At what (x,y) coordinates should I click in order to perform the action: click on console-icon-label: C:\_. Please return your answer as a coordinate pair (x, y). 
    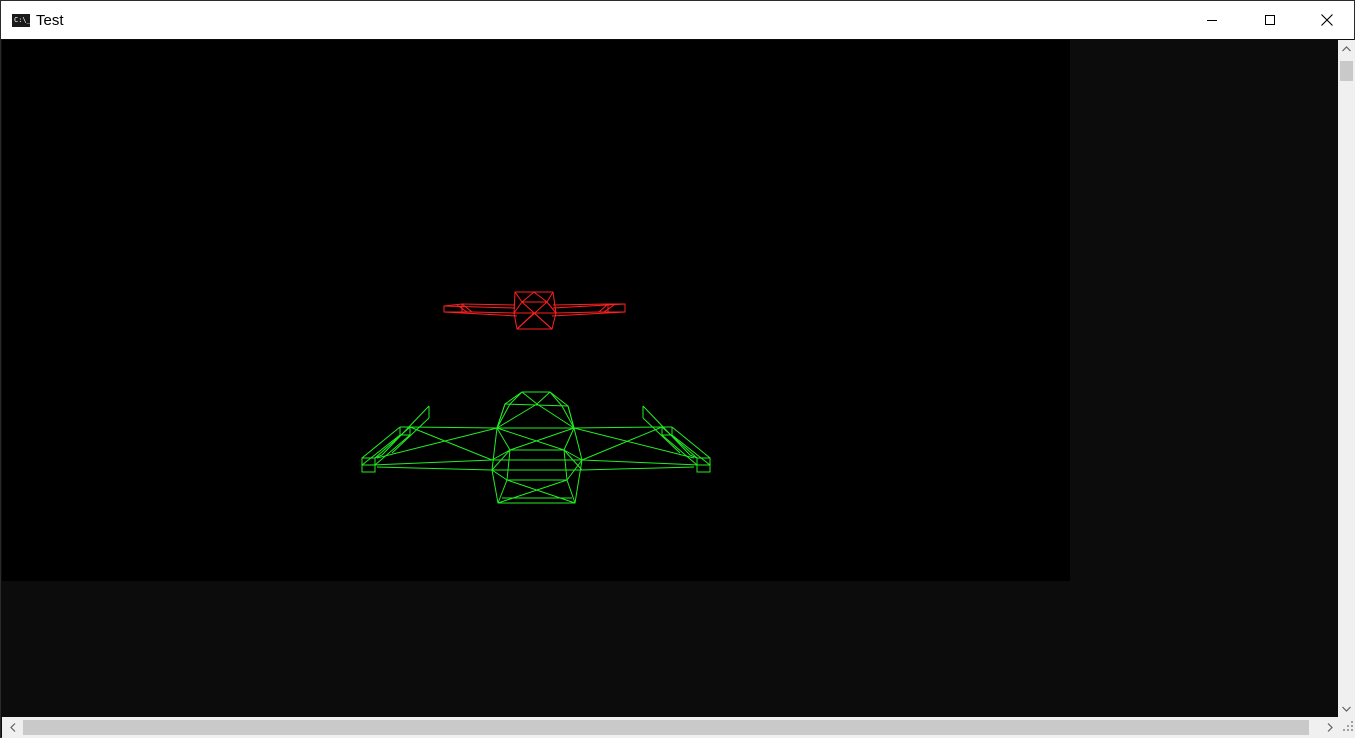
    Looking at the image, I should click on (22, 20).